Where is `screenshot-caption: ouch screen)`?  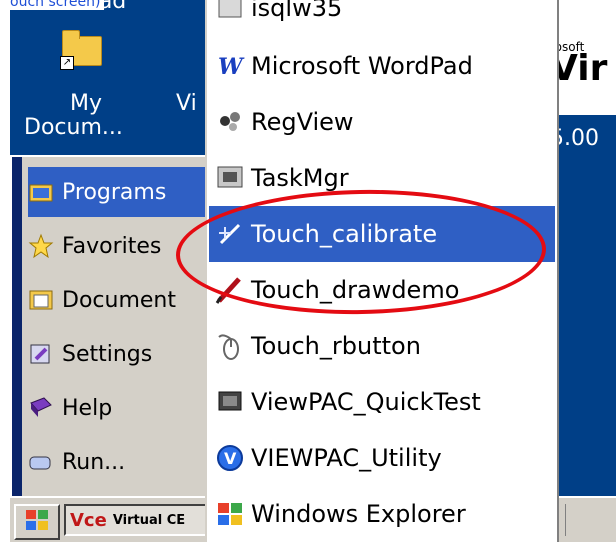
screenshot-caption: ouch screen) is located at coordinates (55, 5).